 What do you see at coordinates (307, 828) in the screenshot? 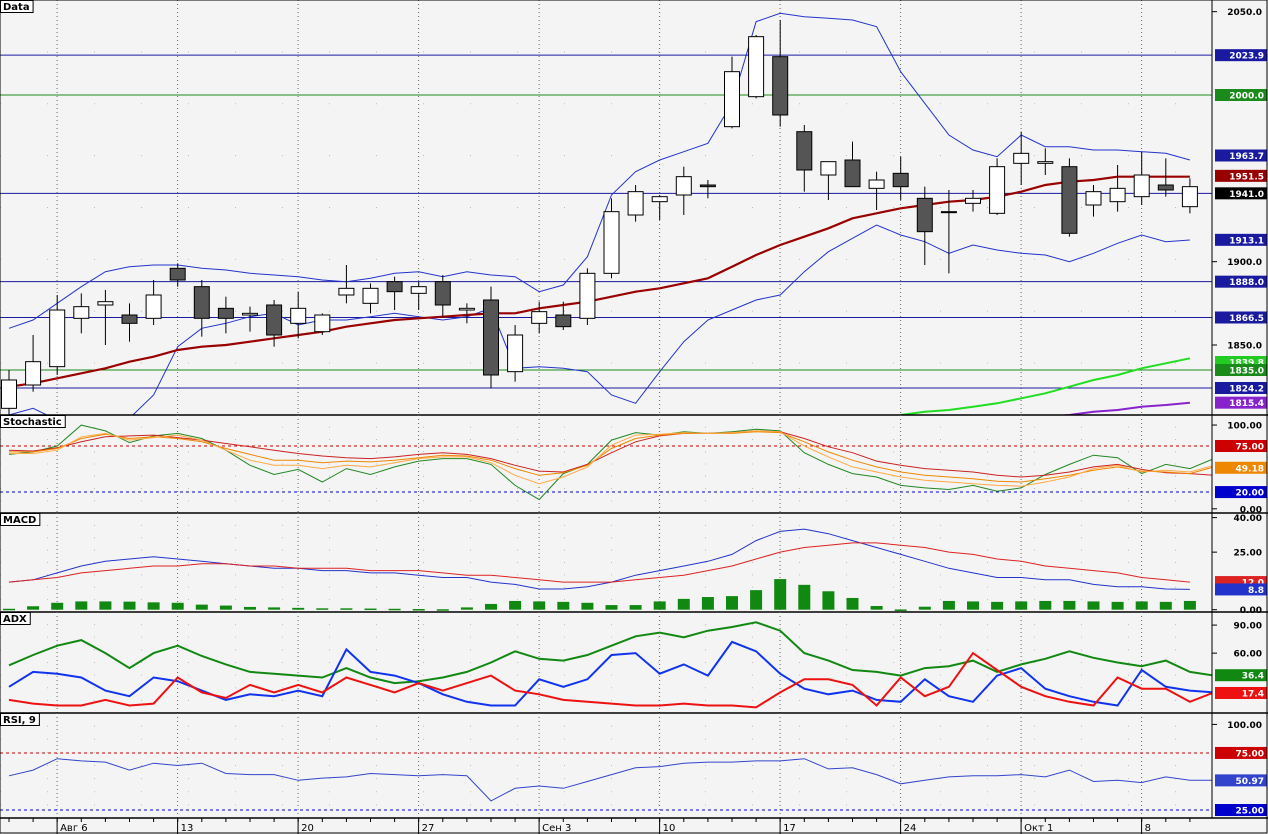
I see `x-tick-label: 20` at bounding box center [307, 828].